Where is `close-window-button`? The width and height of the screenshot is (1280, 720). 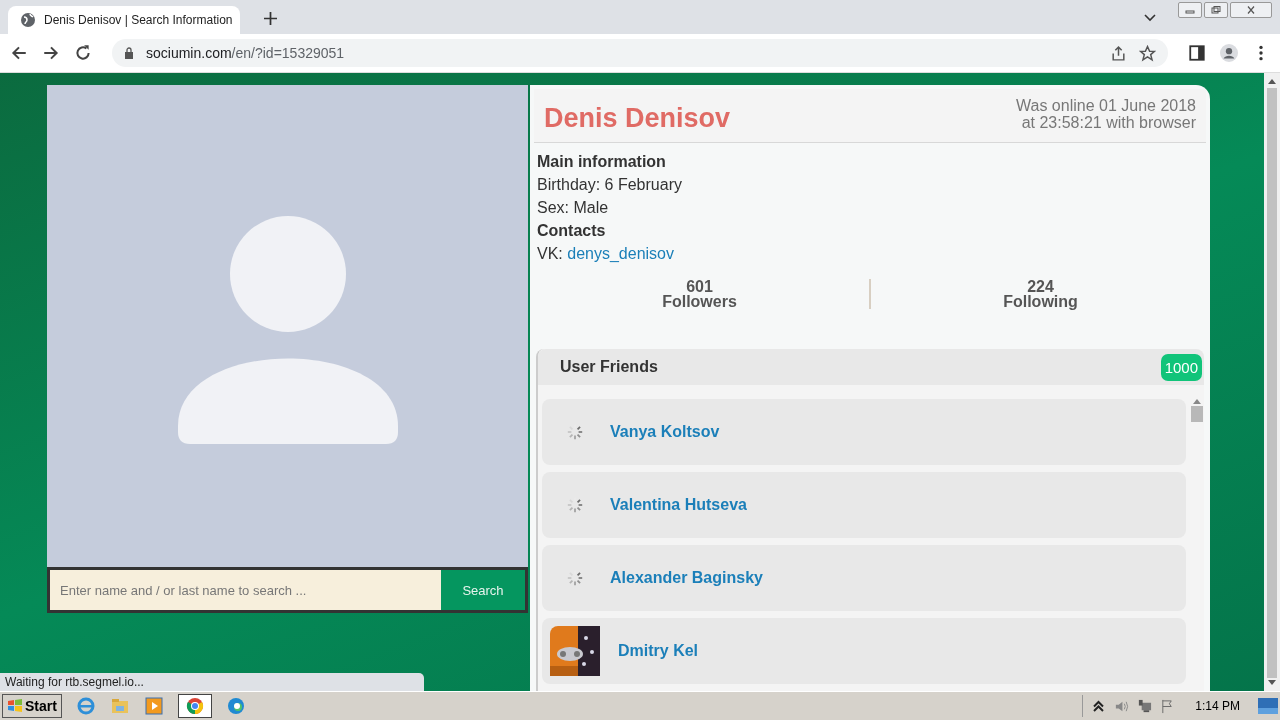
close-window-button is located at coordinates (1251, 10).